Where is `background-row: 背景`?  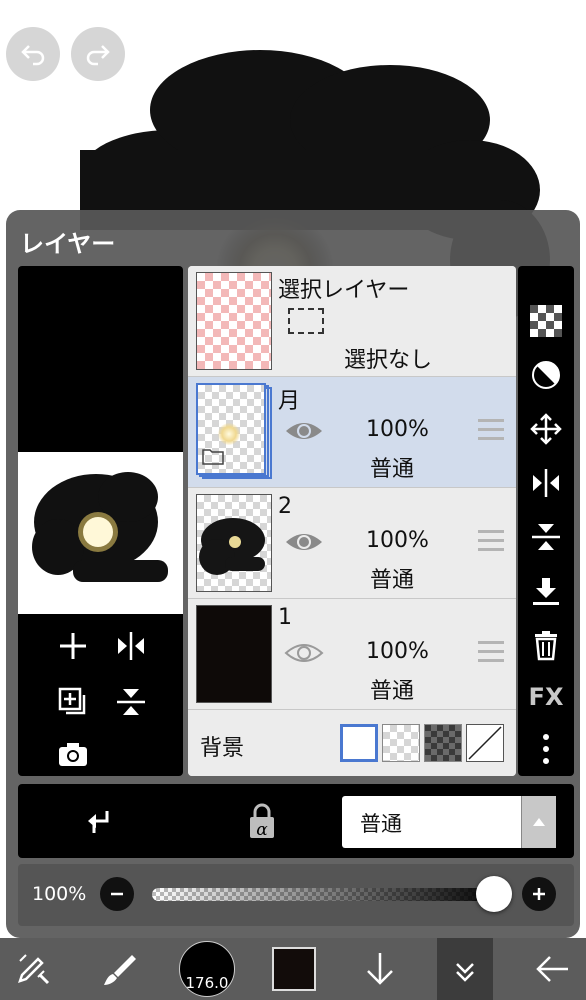
background-row: 背景 is located at coordinates (352, 744).